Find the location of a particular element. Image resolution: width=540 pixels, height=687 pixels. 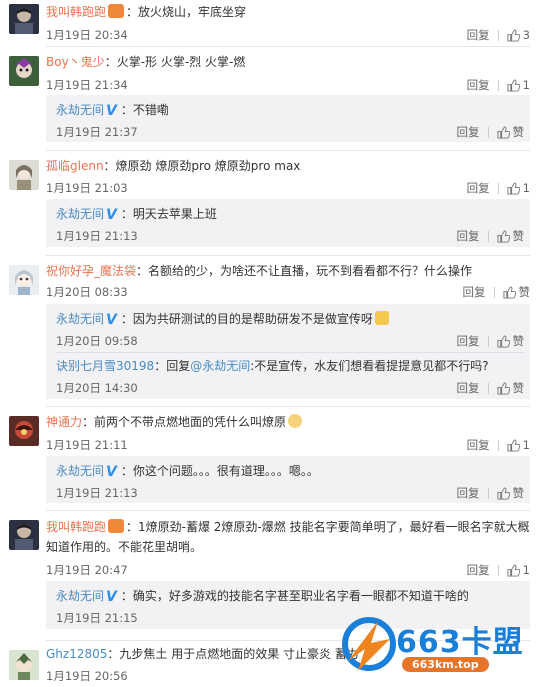

like-count: 3 is located at coordinates (526, 35).